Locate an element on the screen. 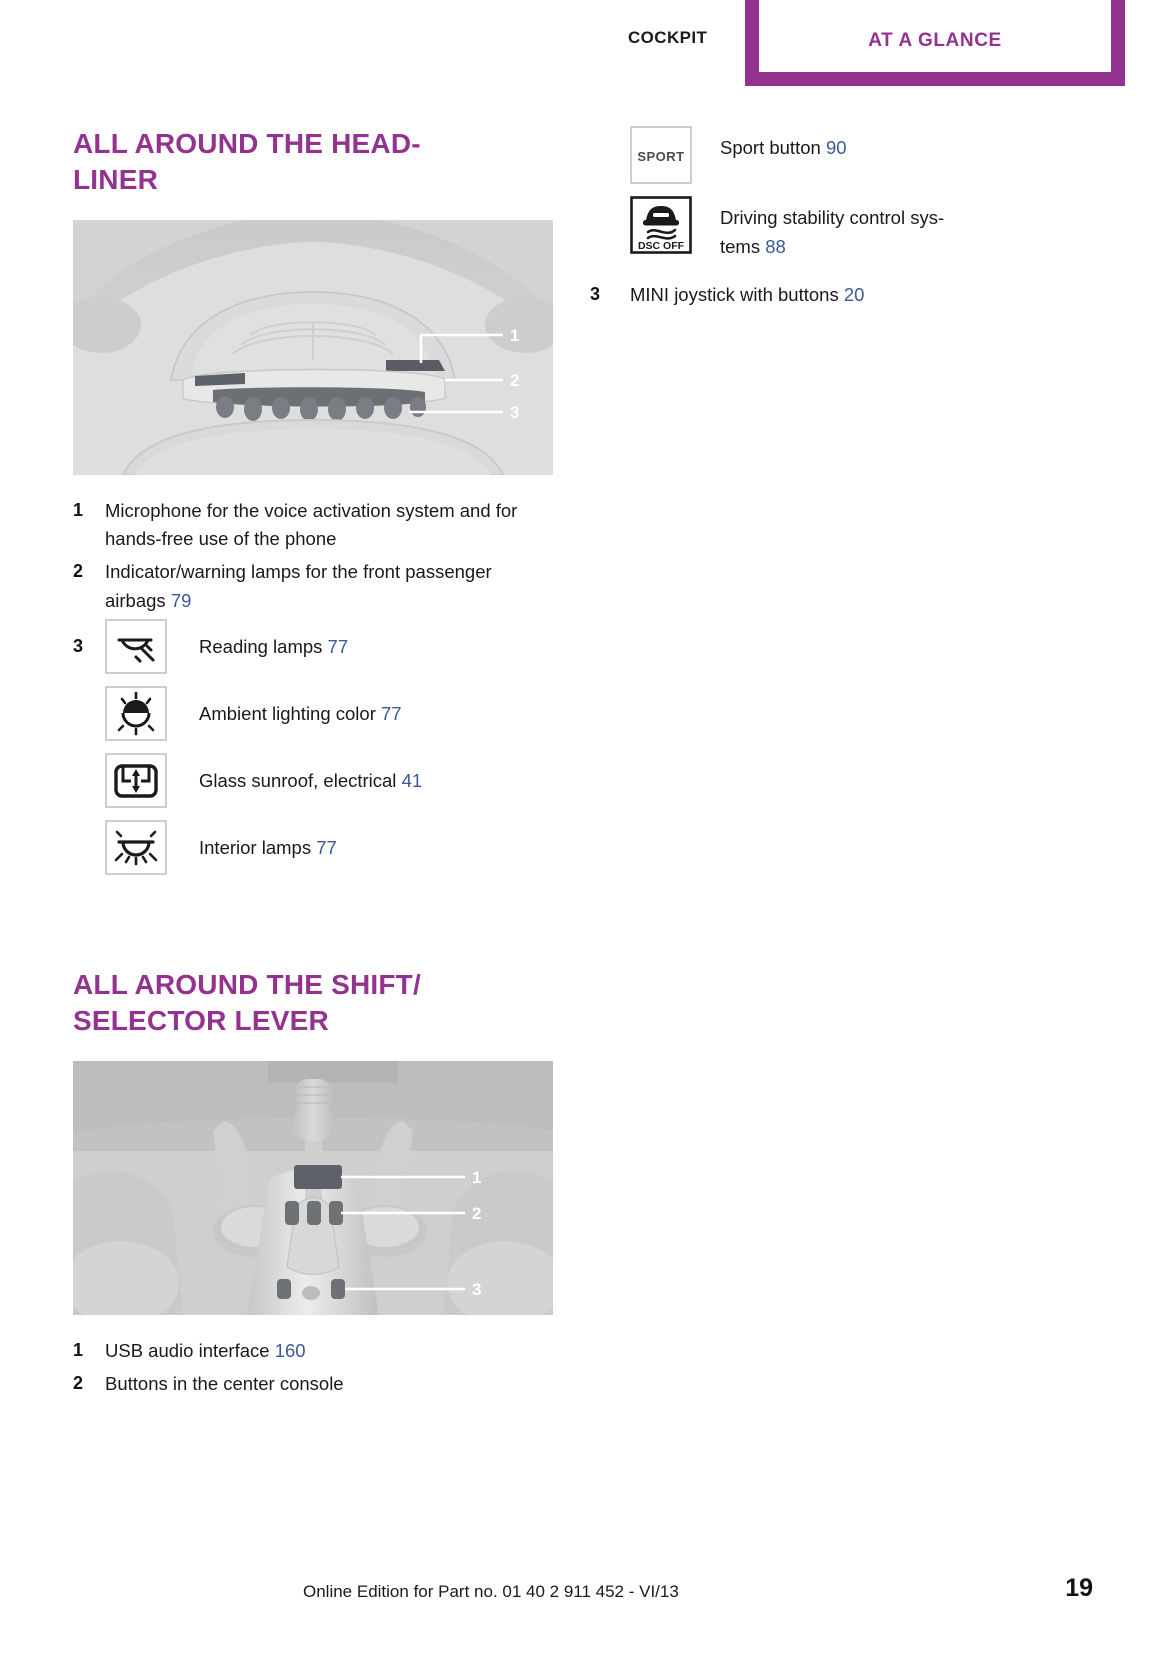  icon-list-item-label-wrap: Driving stability control sys- tems 88 is located at coordinates (818, 228).